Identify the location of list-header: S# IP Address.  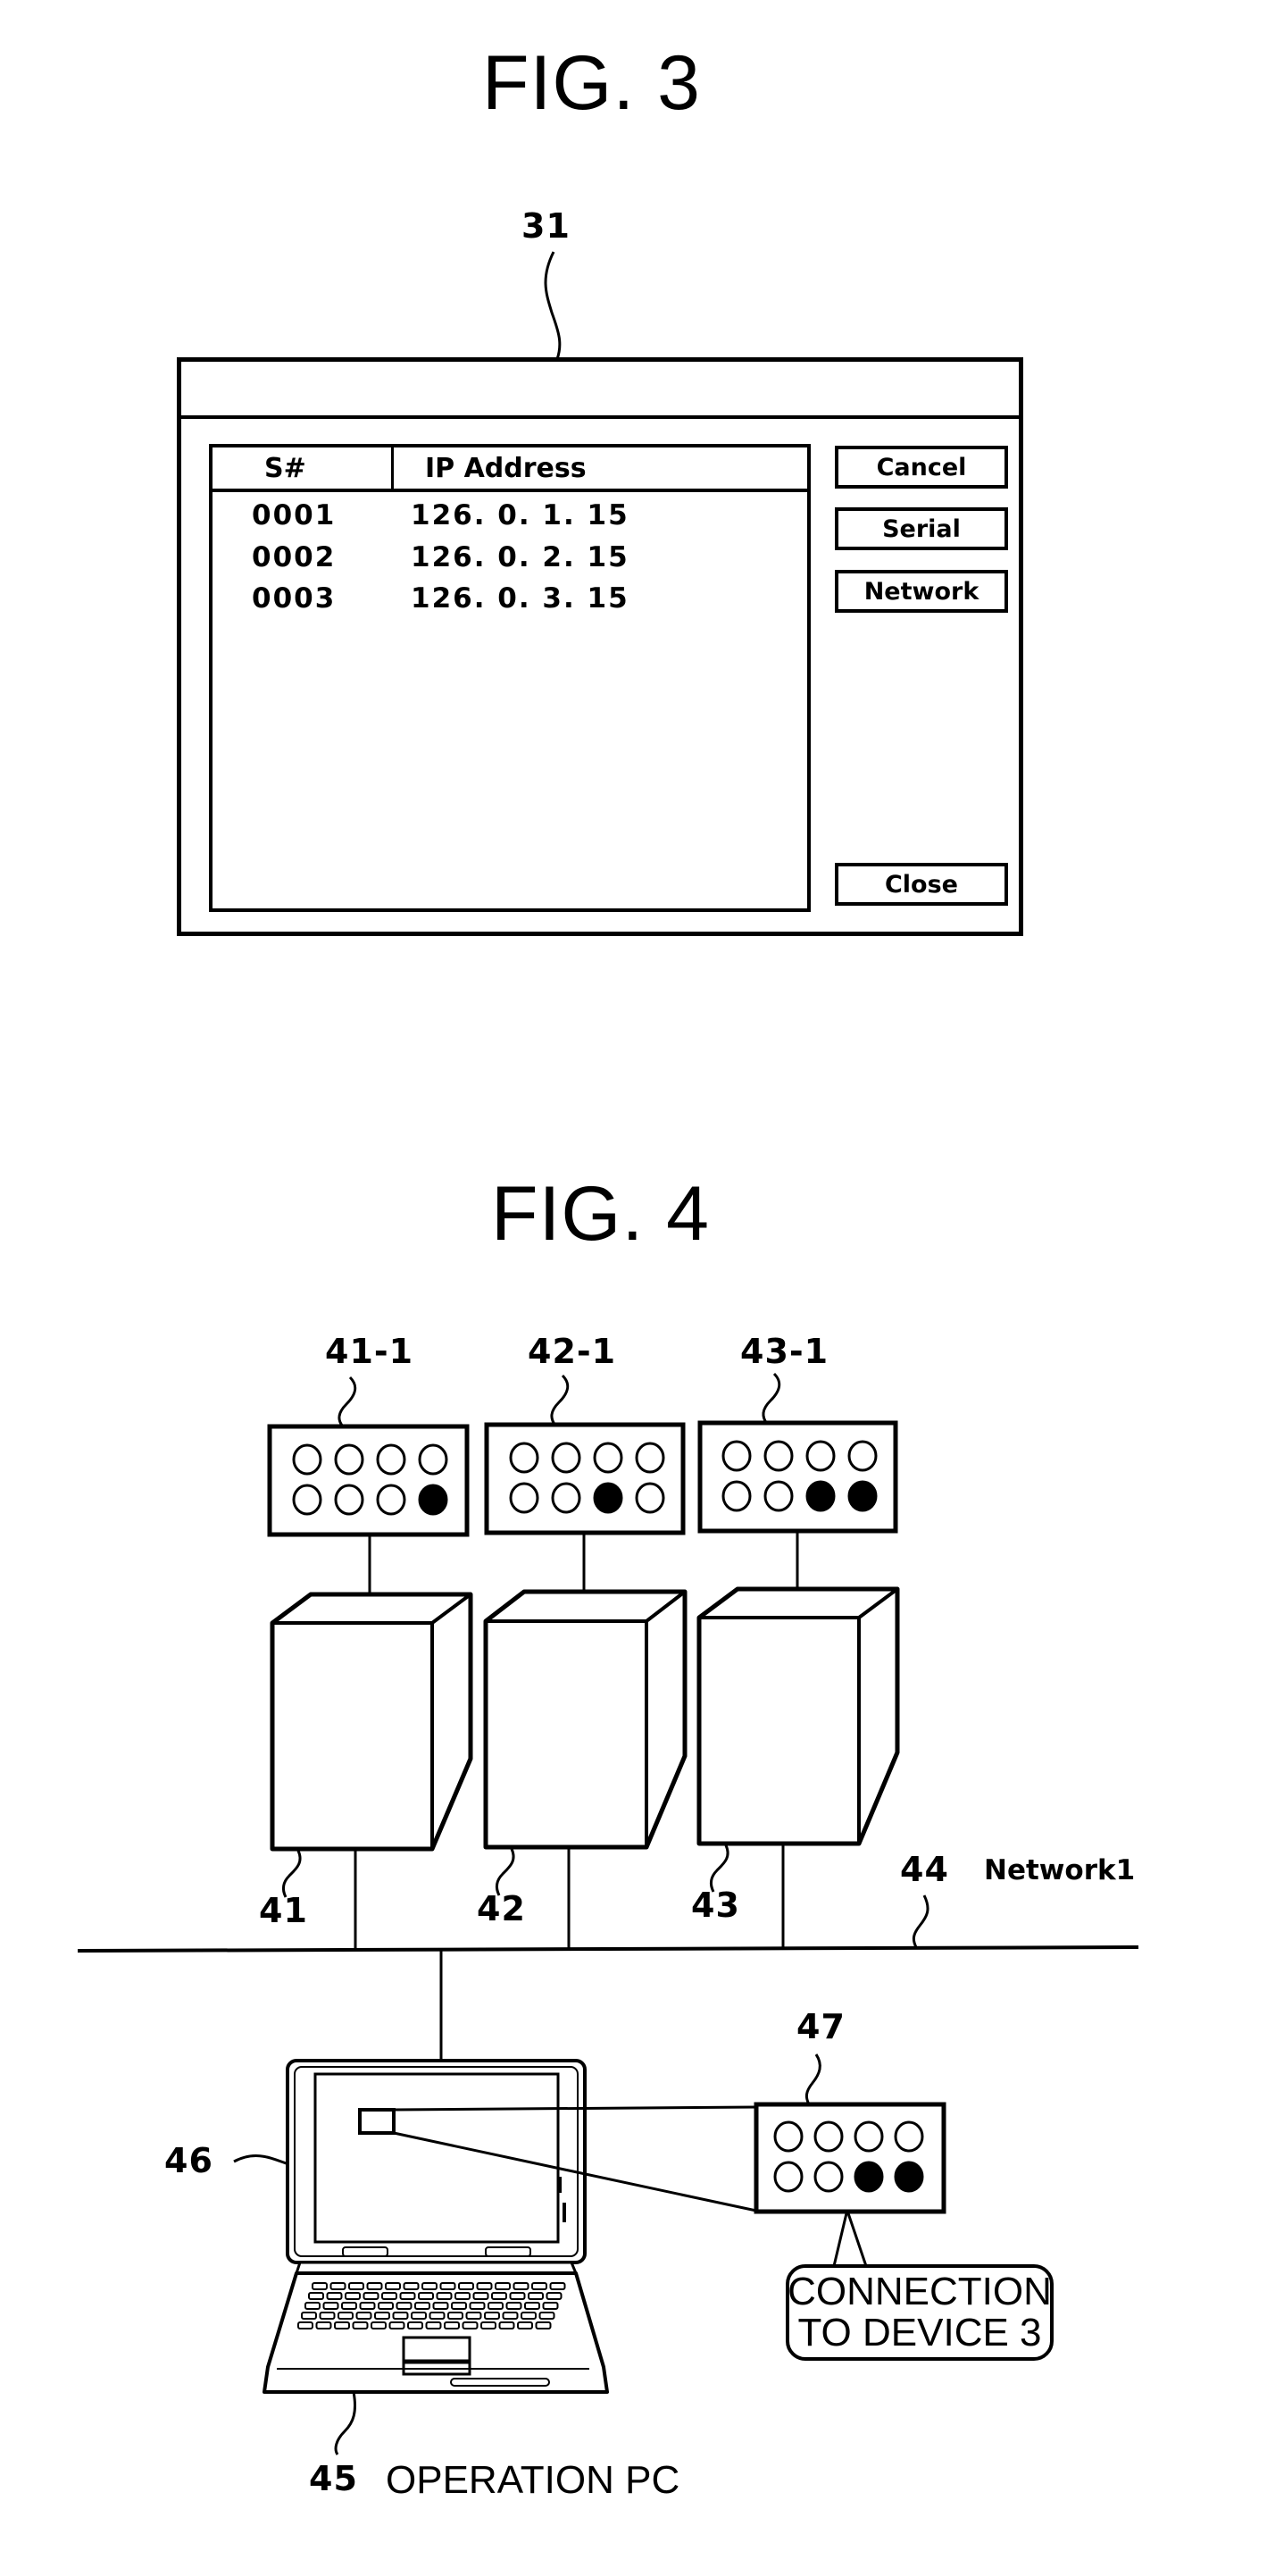
(510, 469).